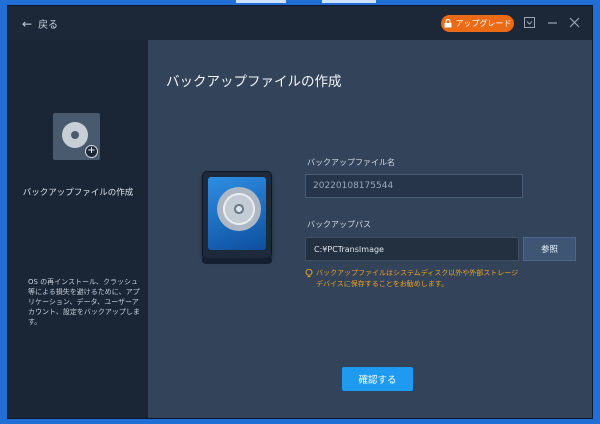  I want to click on close-button, so click(574, 22).